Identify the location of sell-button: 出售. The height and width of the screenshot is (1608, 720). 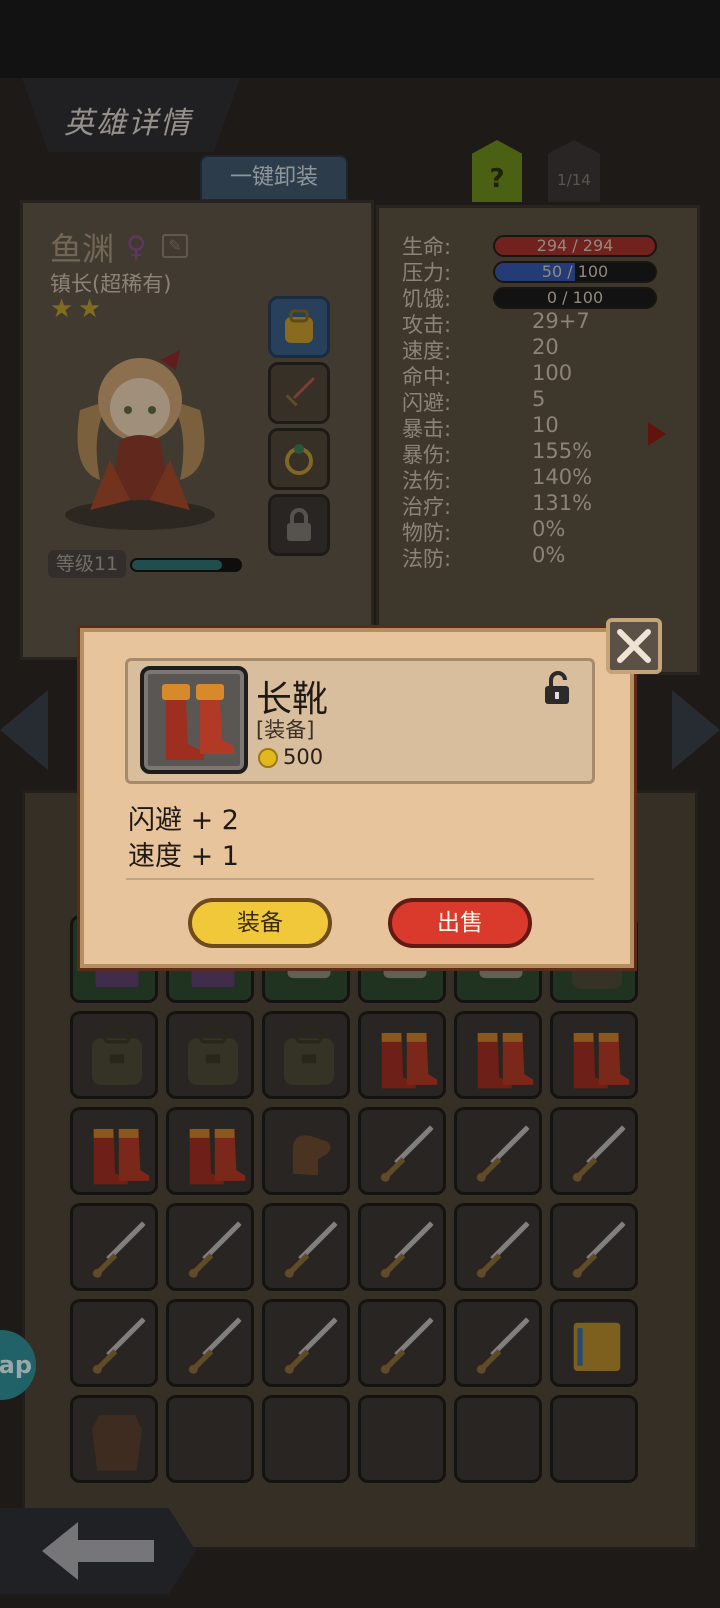
(460, 923).